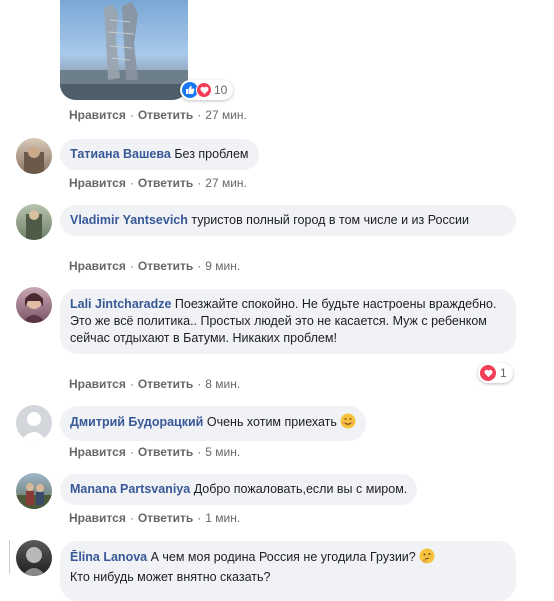 This screenshot has height=601, width=554. I want to click on comment-actions: Нравится · Ответить · 9 мин., so click(155, 266).